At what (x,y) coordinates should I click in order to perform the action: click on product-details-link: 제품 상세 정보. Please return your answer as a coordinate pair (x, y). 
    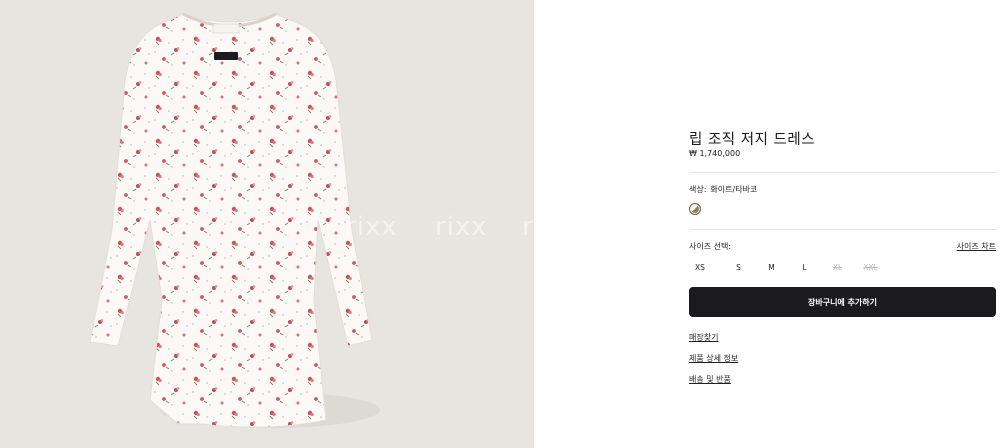
    Looking at the image, I should click on (713, 358).